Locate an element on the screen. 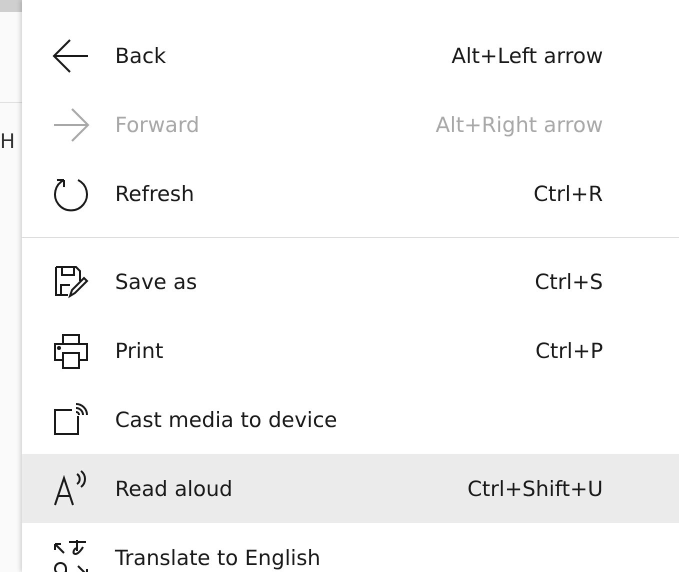 The height and width of the screenshot is (572, 679). menu-item: Save as Ctrl+S is located at coordinates (350, 281).